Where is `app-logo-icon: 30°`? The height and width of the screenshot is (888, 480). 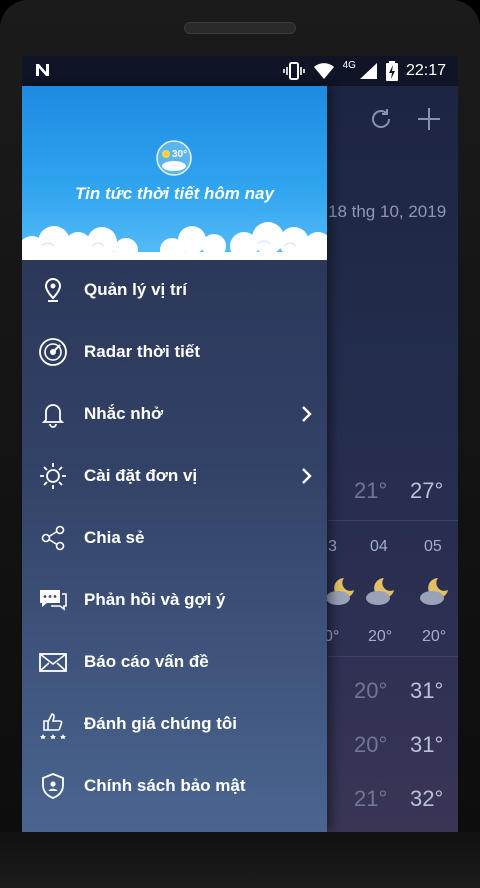 app-logo-icon: 30° is located at coordinates (174, 158).